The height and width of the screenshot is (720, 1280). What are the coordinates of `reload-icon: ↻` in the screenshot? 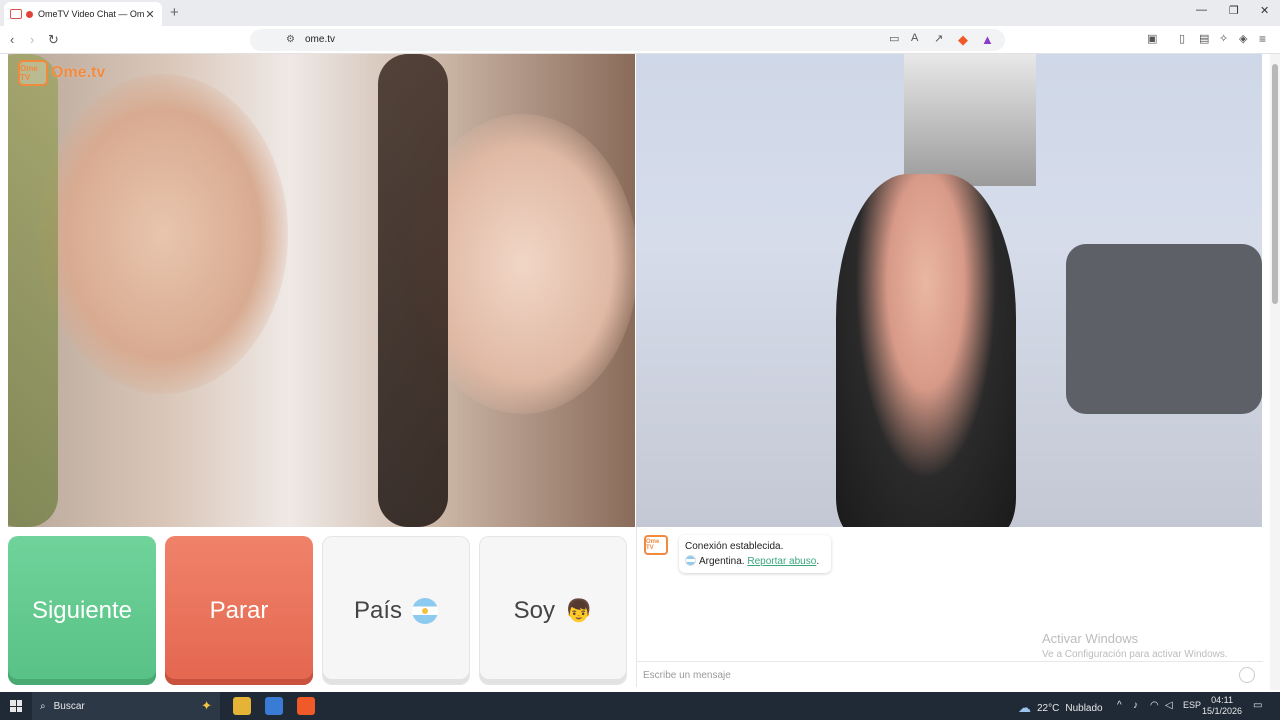 It's located at (53, 40).